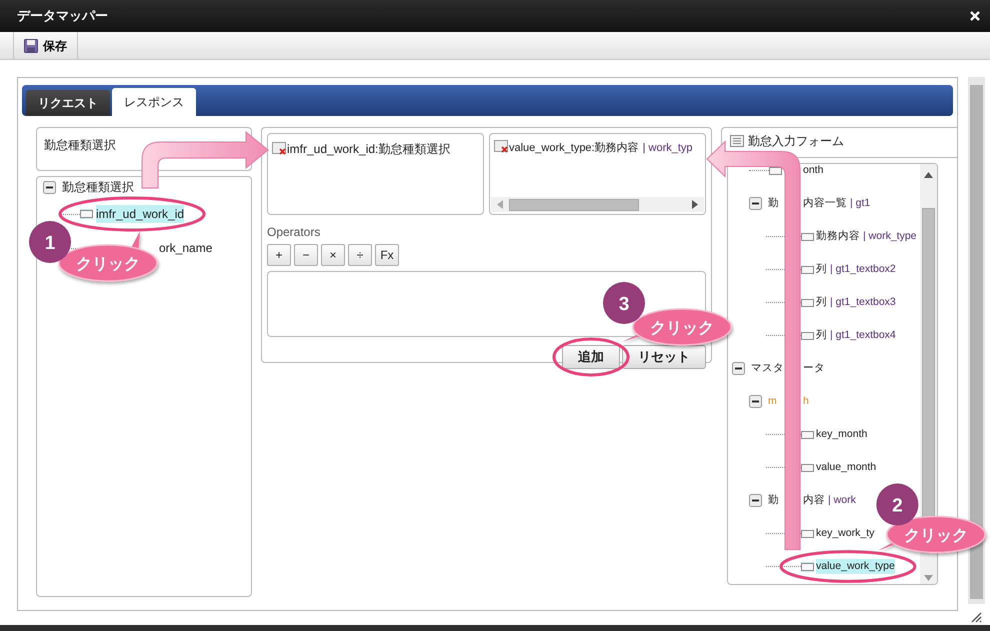  Describe the element at coordinates (863, 302) in the screenshot. I see `field-code-text: | gt1_textbox3` at that location.